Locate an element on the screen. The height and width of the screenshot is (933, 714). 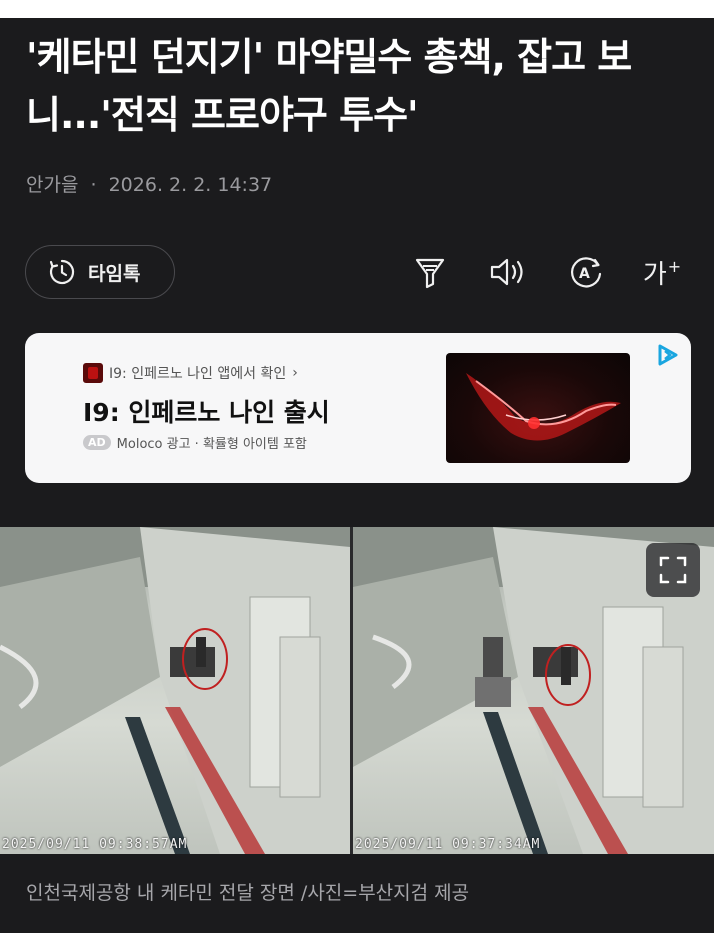
ad-badge: AD is located at coordinates (97, 442).